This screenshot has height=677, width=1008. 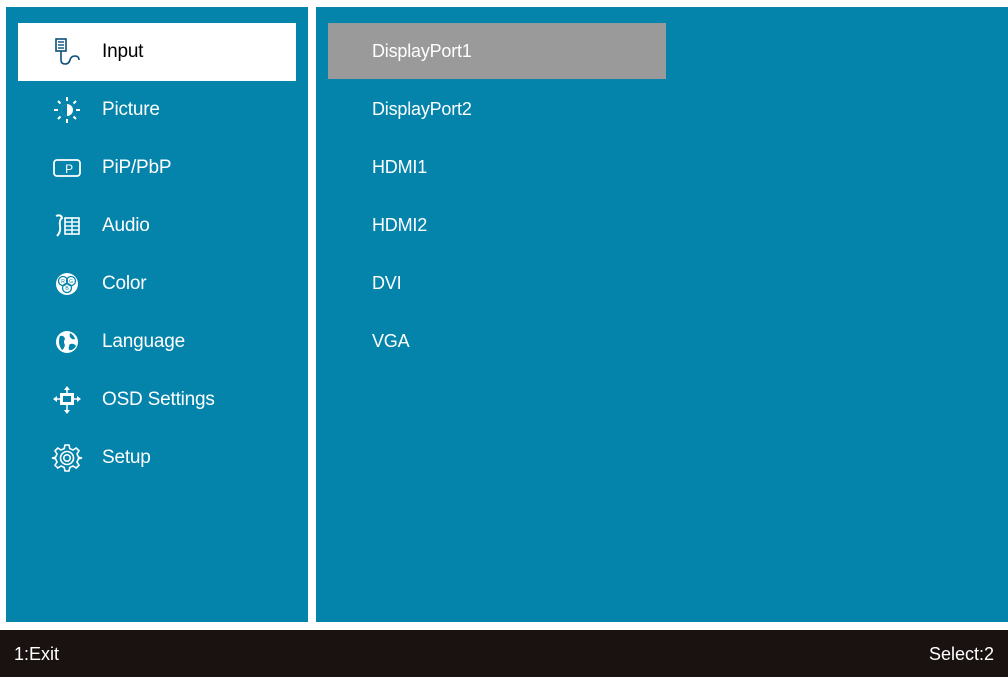 What do you see at coordinates (422, 50) in the screenshot?
I see `option-label: DisplayPort1` at bounding box center [422, 50].